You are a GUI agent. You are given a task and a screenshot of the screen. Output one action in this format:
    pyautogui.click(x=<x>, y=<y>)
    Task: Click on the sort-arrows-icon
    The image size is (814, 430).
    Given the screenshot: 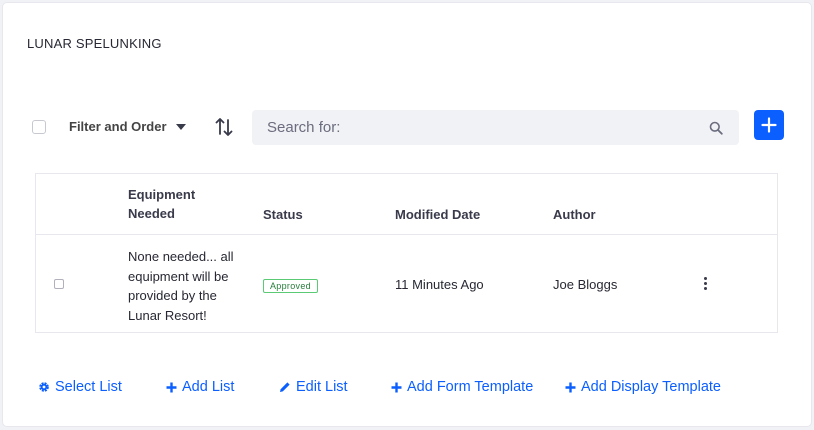 What is the action you would take?
    pyautogui.click(x=224, y=127)
    